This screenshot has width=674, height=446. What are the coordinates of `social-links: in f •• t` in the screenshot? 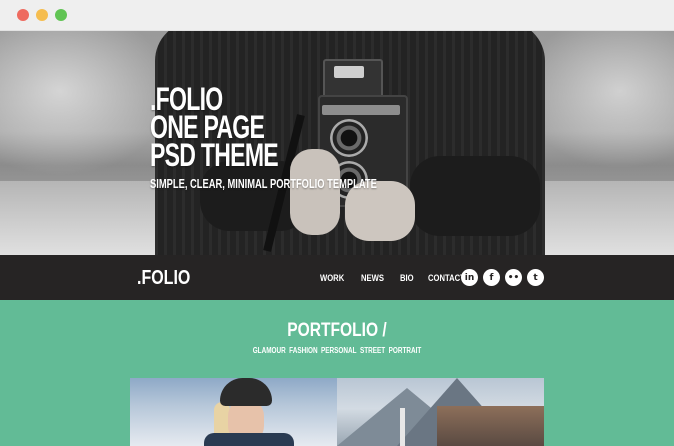 It's located at (502, 277).